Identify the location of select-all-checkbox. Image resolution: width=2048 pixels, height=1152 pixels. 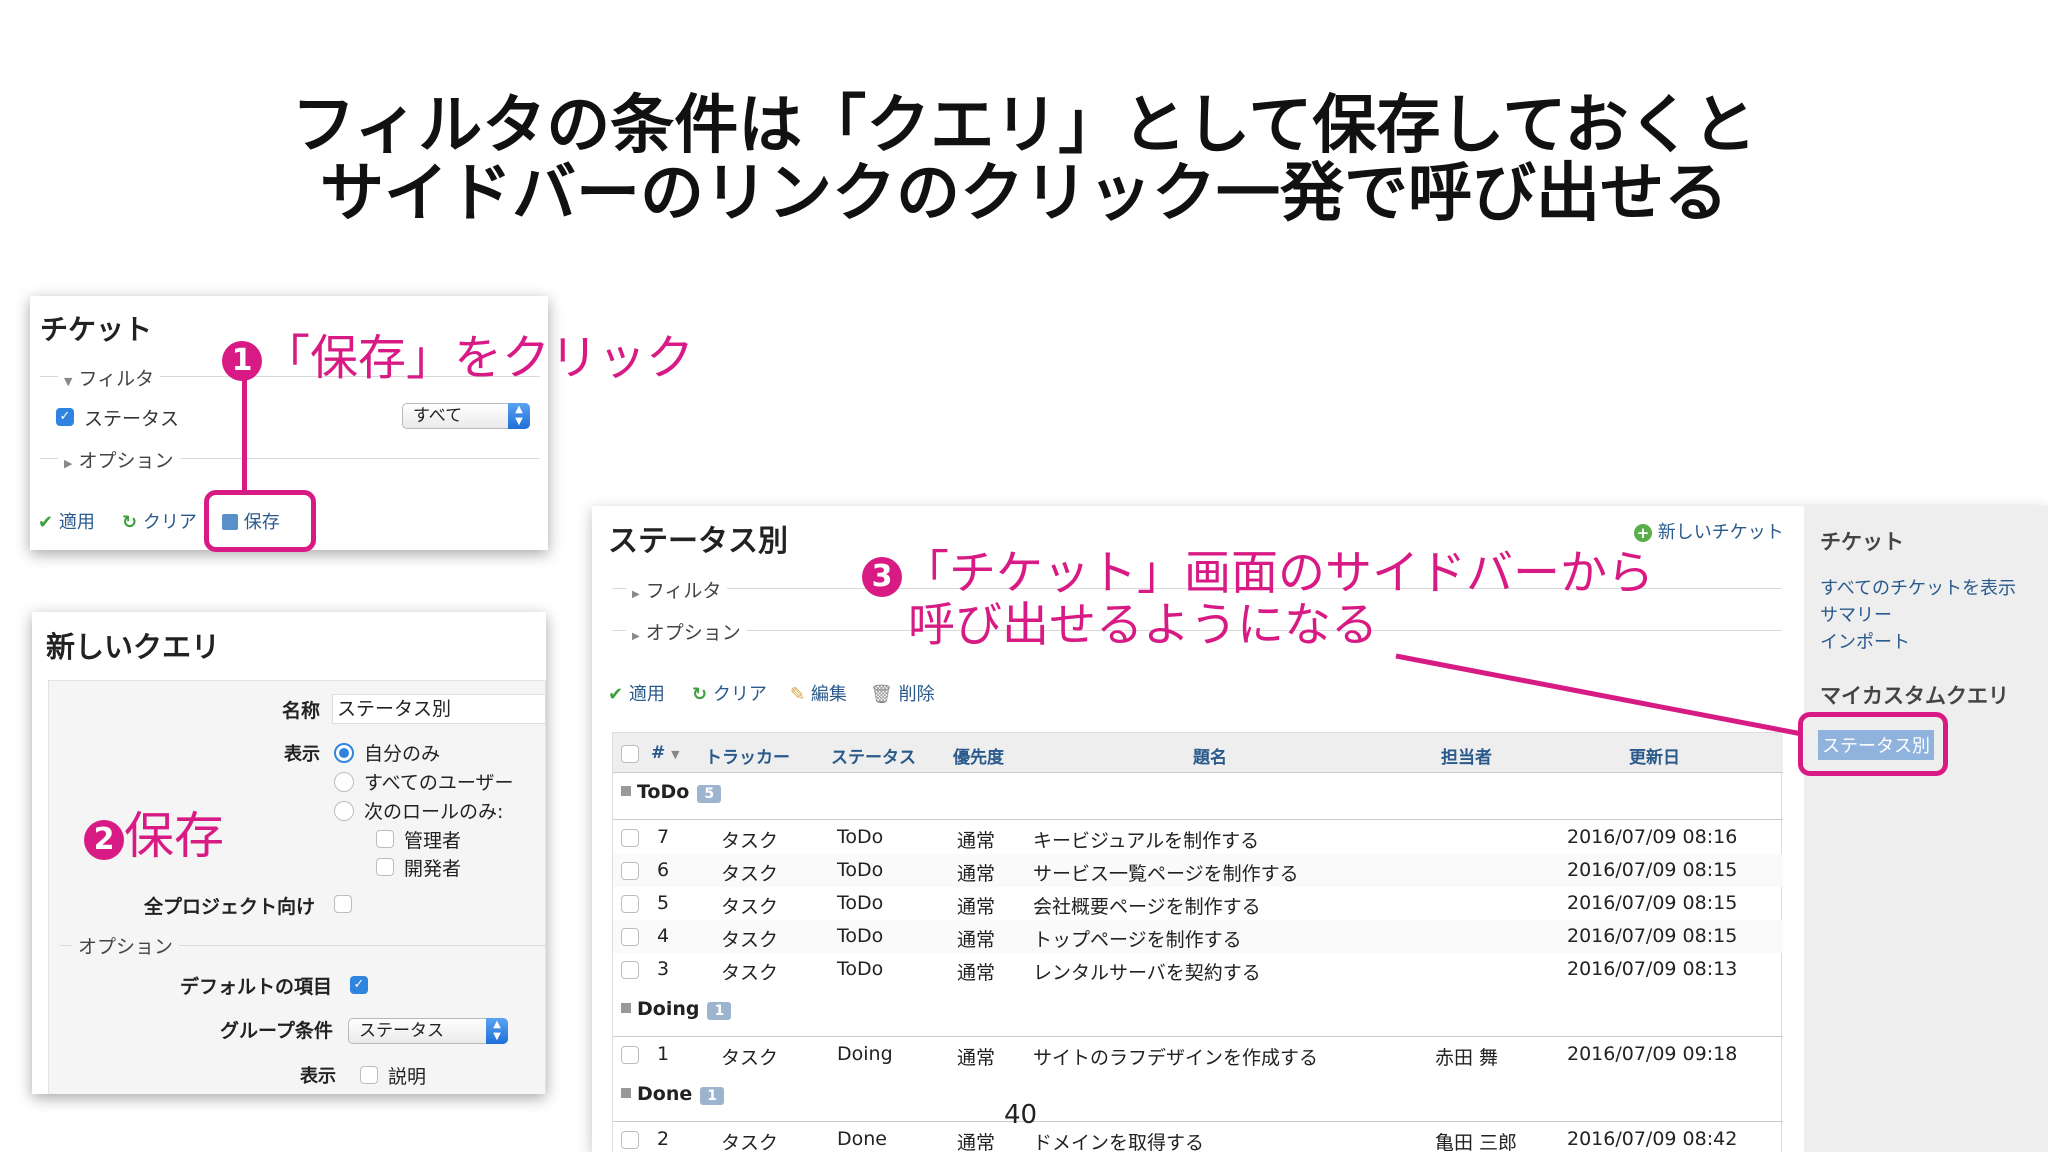
(630, 754).